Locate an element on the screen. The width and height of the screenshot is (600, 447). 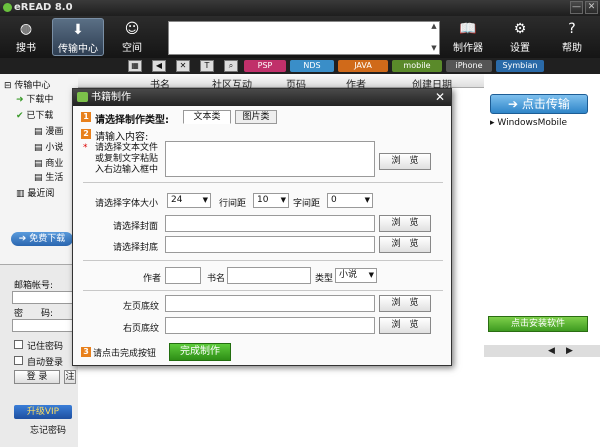
tree-item-comics: ▤ 漫画 is located at coordinates (48, 130).